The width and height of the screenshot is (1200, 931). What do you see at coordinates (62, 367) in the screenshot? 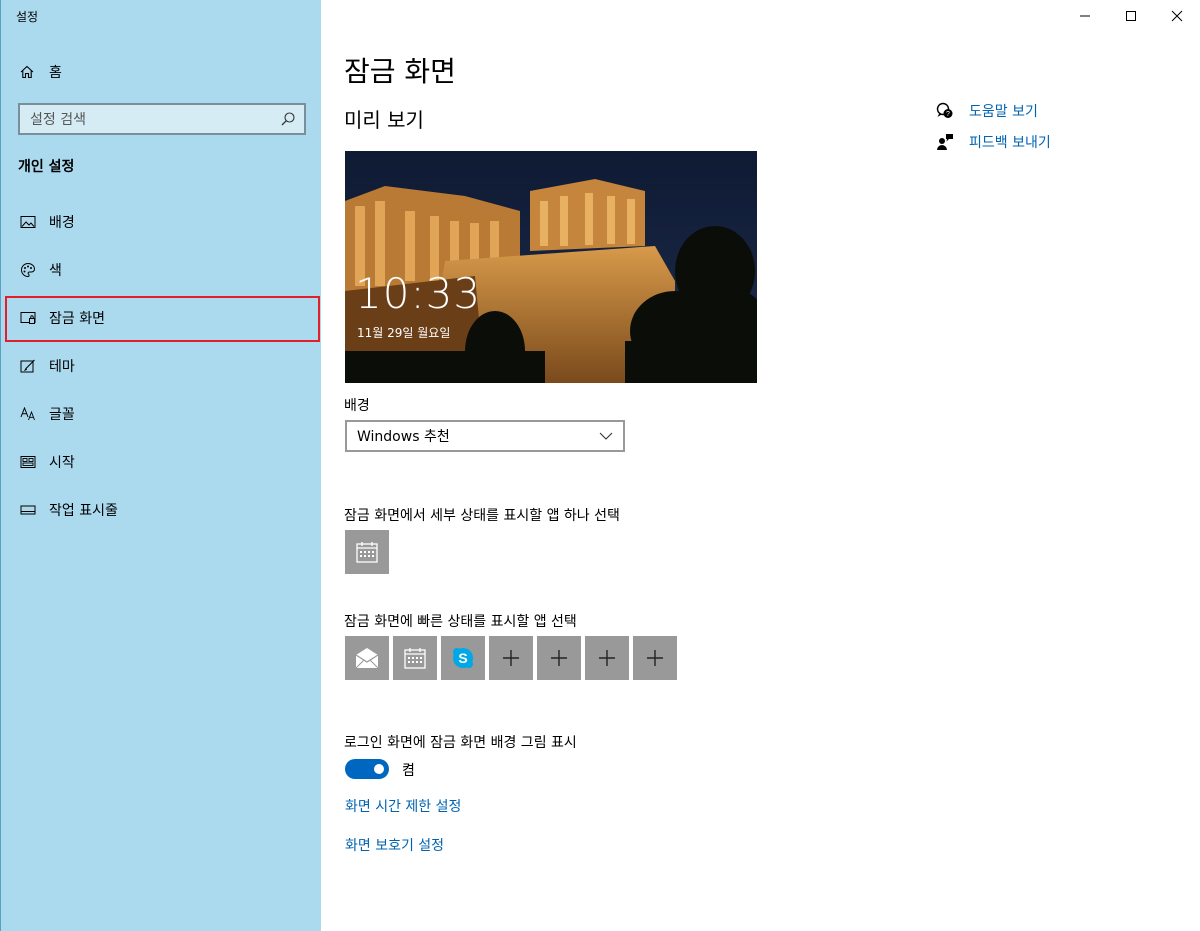
I see `sidebar-item-label: 테마` at bounding box center [62, 367].